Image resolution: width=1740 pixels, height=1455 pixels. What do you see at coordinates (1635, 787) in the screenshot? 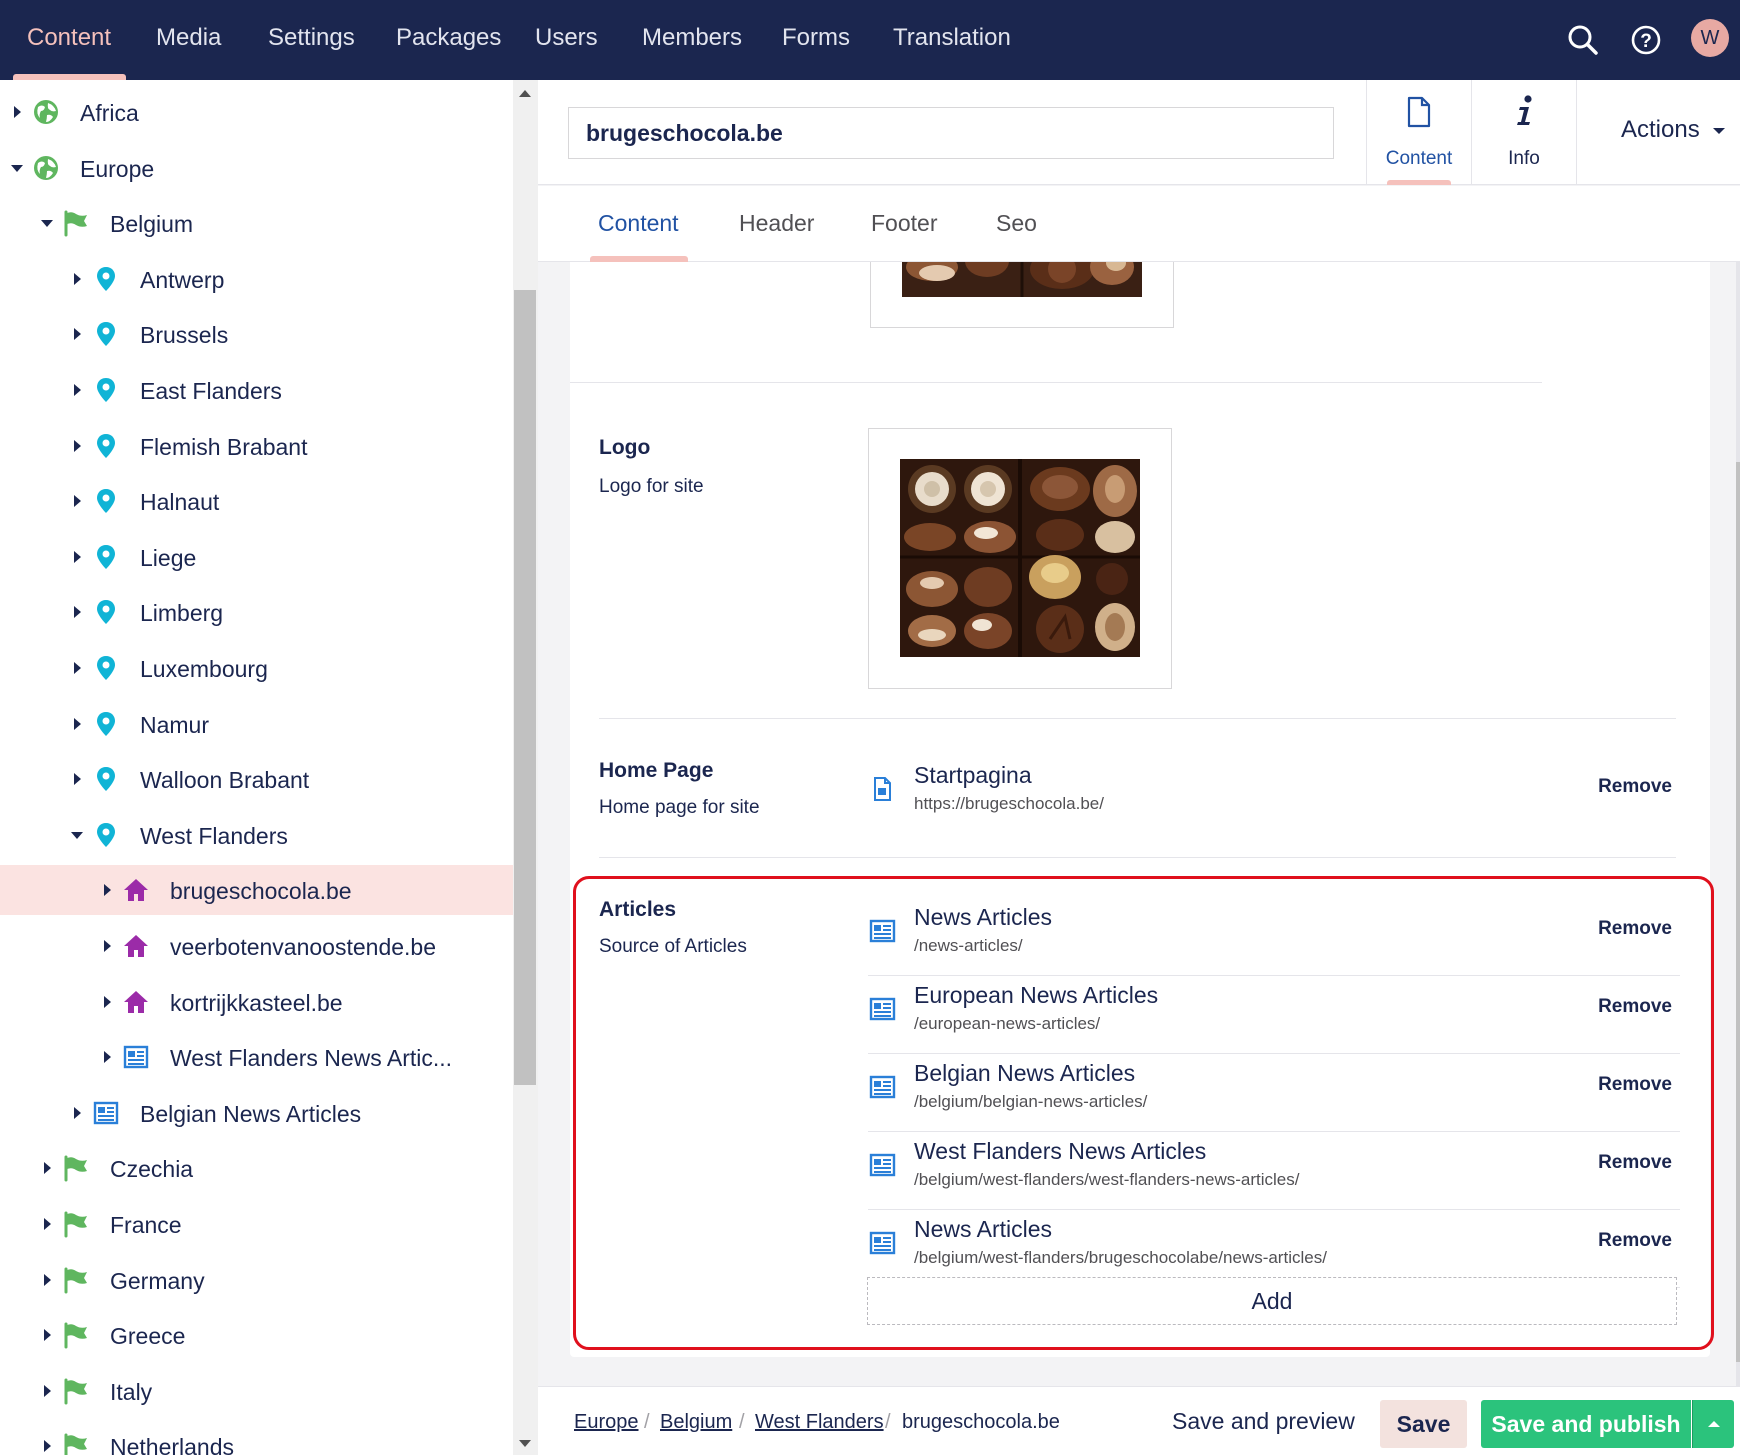
I see `home-page-remove-button: Remove` at bounding box center [1635, 787].